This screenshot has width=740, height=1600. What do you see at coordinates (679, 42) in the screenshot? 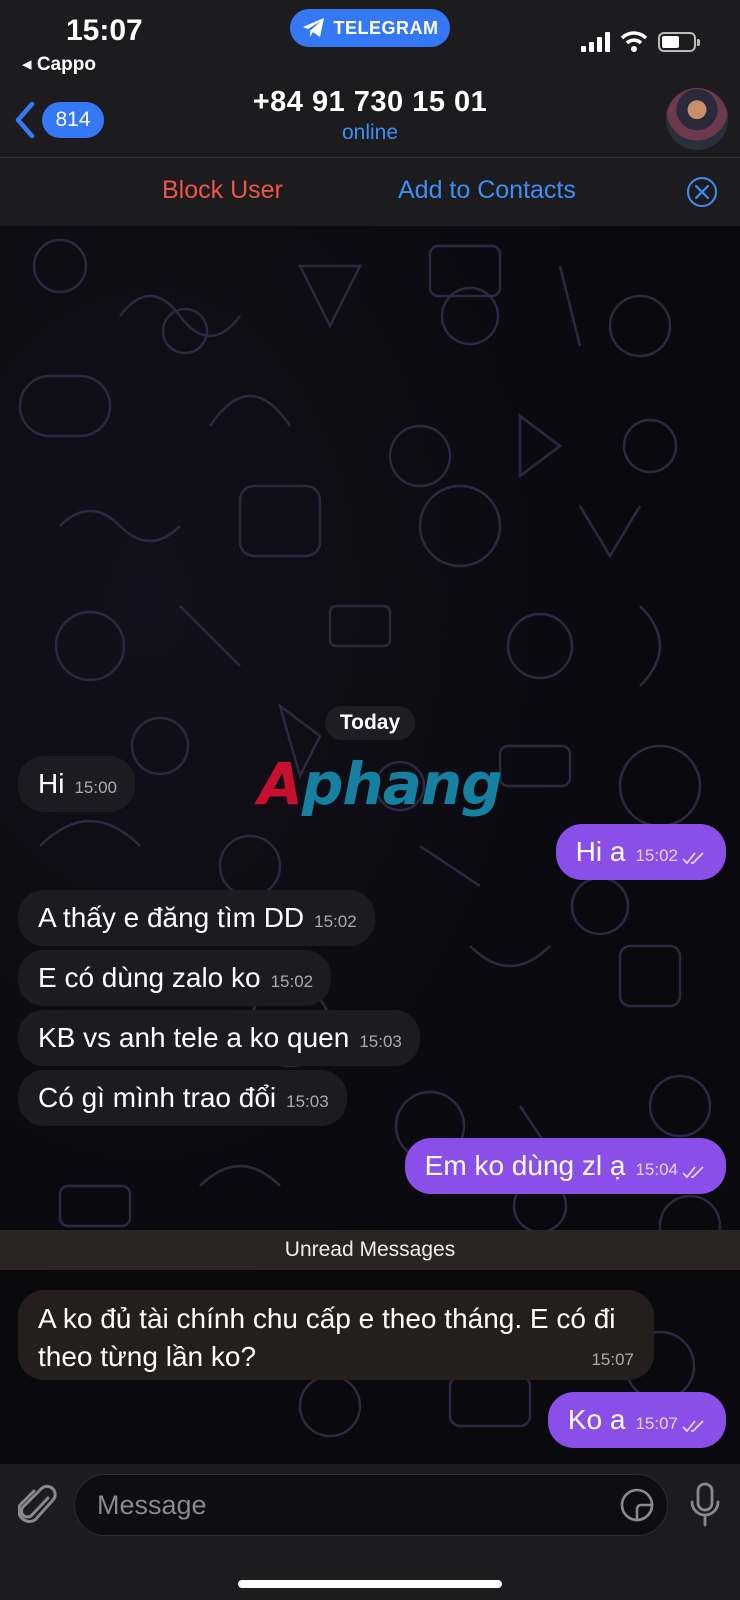
I see `battery-icon` at bounding box center [679, 42].